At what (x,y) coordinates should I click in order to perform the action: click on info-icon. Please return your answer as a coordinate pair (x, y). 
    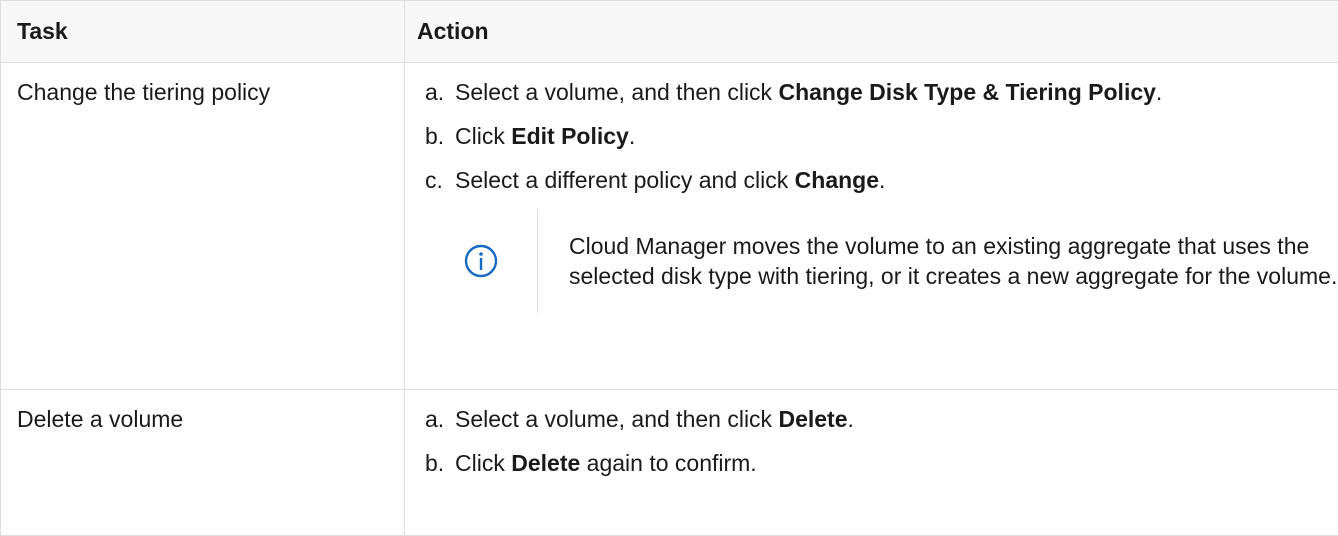
    Looking at the image, I should click on (481, 261).